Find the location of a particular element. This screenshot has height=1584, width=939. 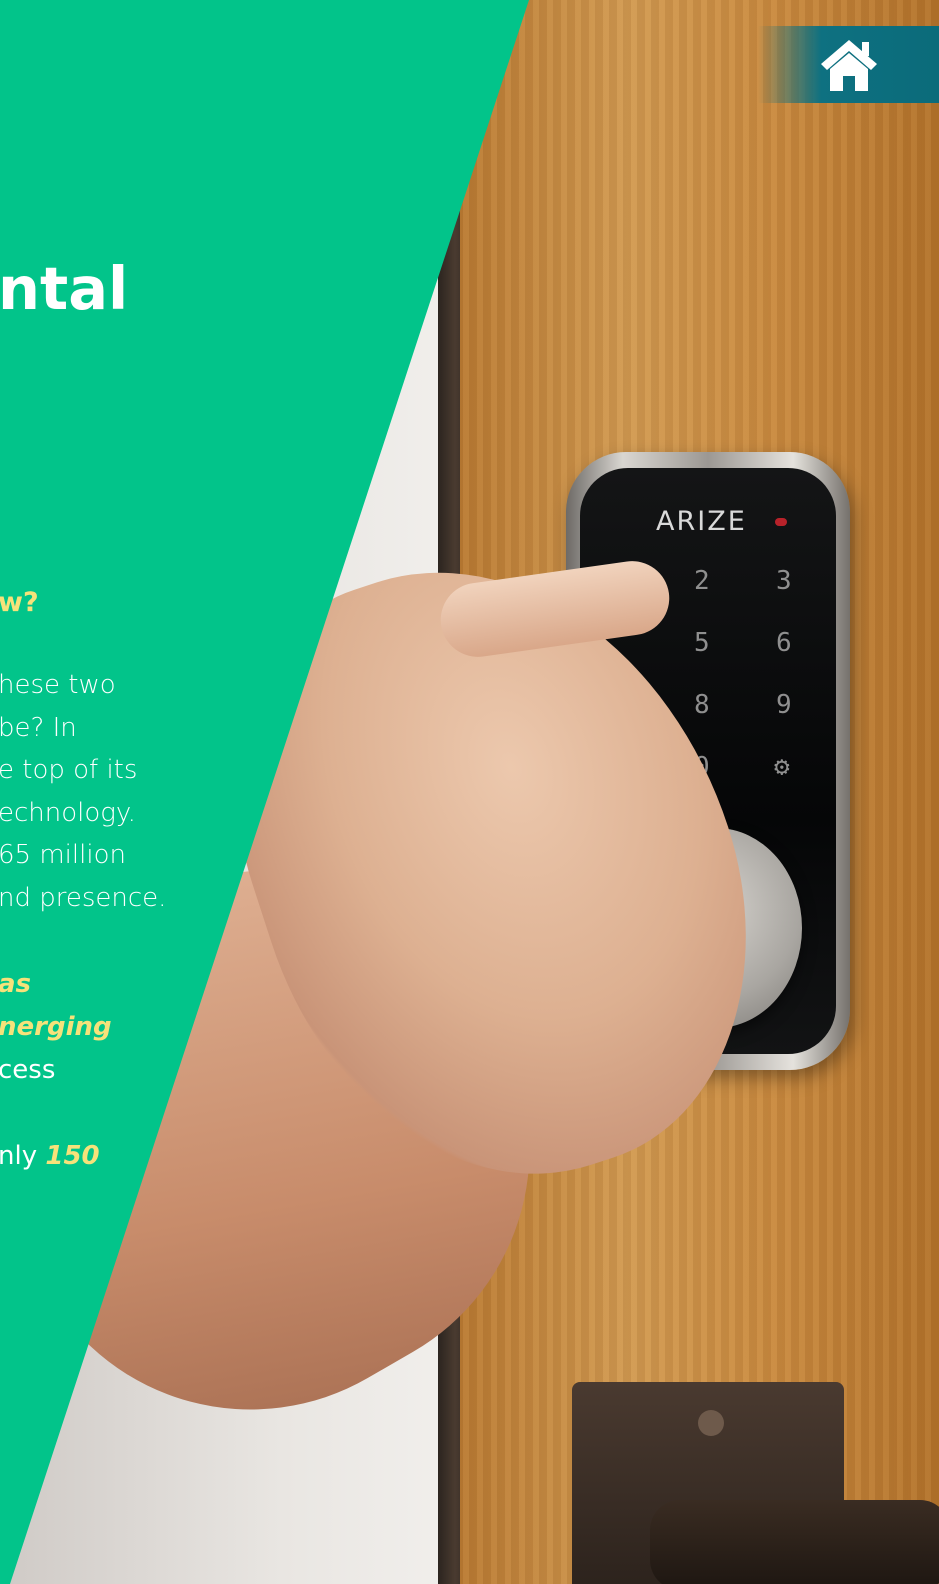

highlight-emphasis: 150 is located at coordinates (72, 1156).